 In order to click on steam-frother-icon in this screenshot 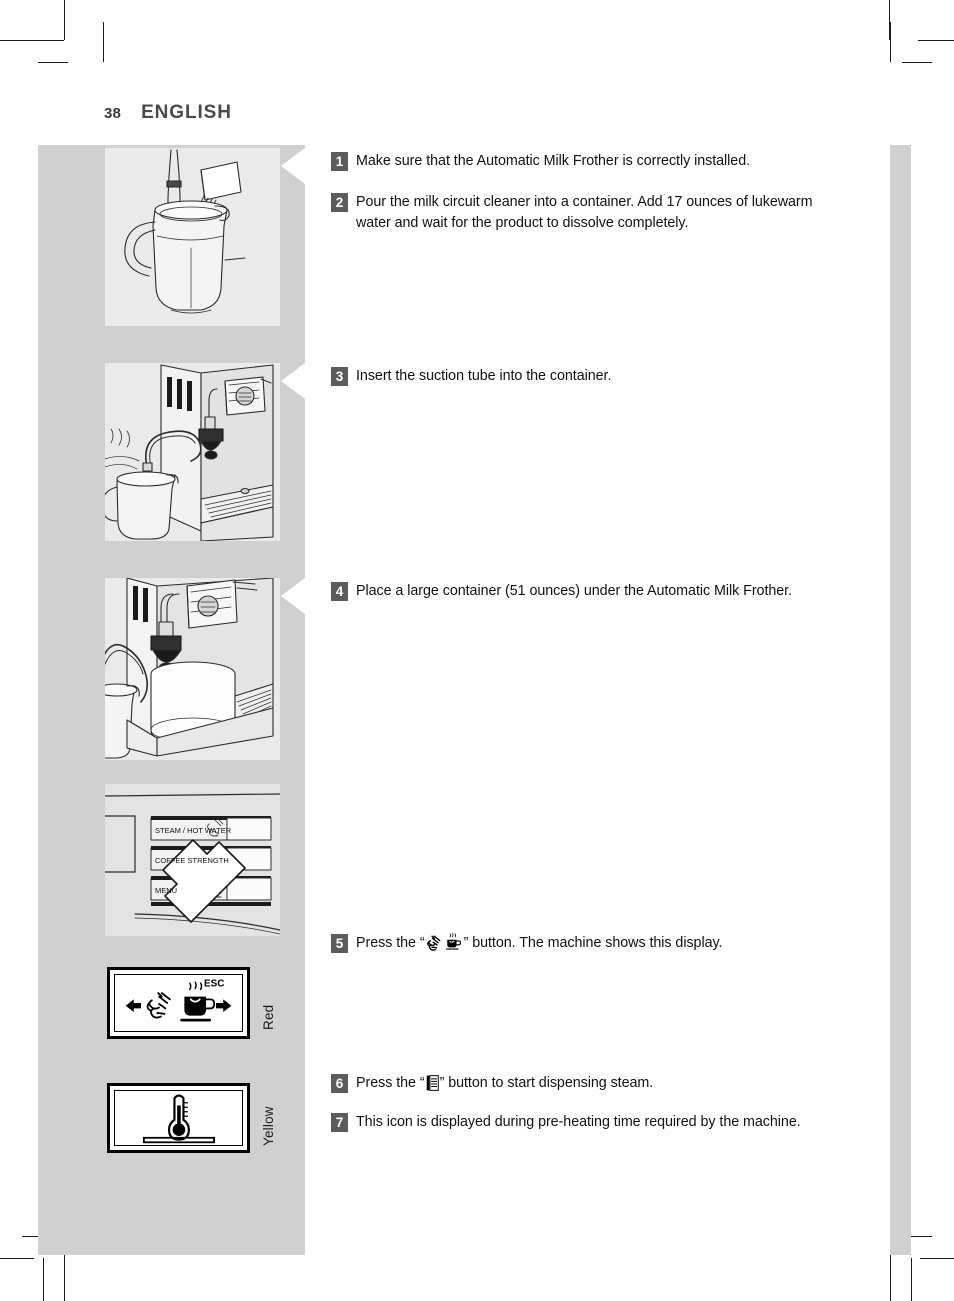, I will do `click(434, 946)`.